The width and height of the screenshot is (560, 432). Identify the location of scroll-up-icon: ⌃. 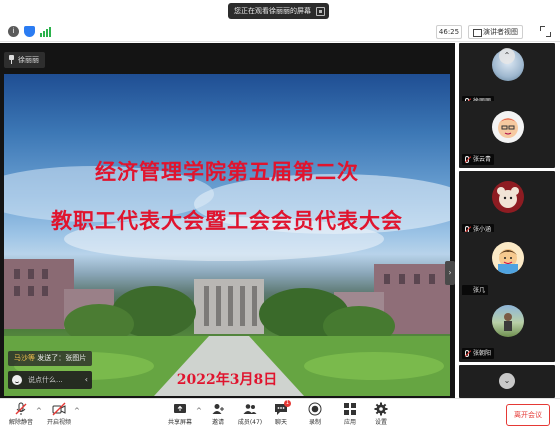
(507, 56).